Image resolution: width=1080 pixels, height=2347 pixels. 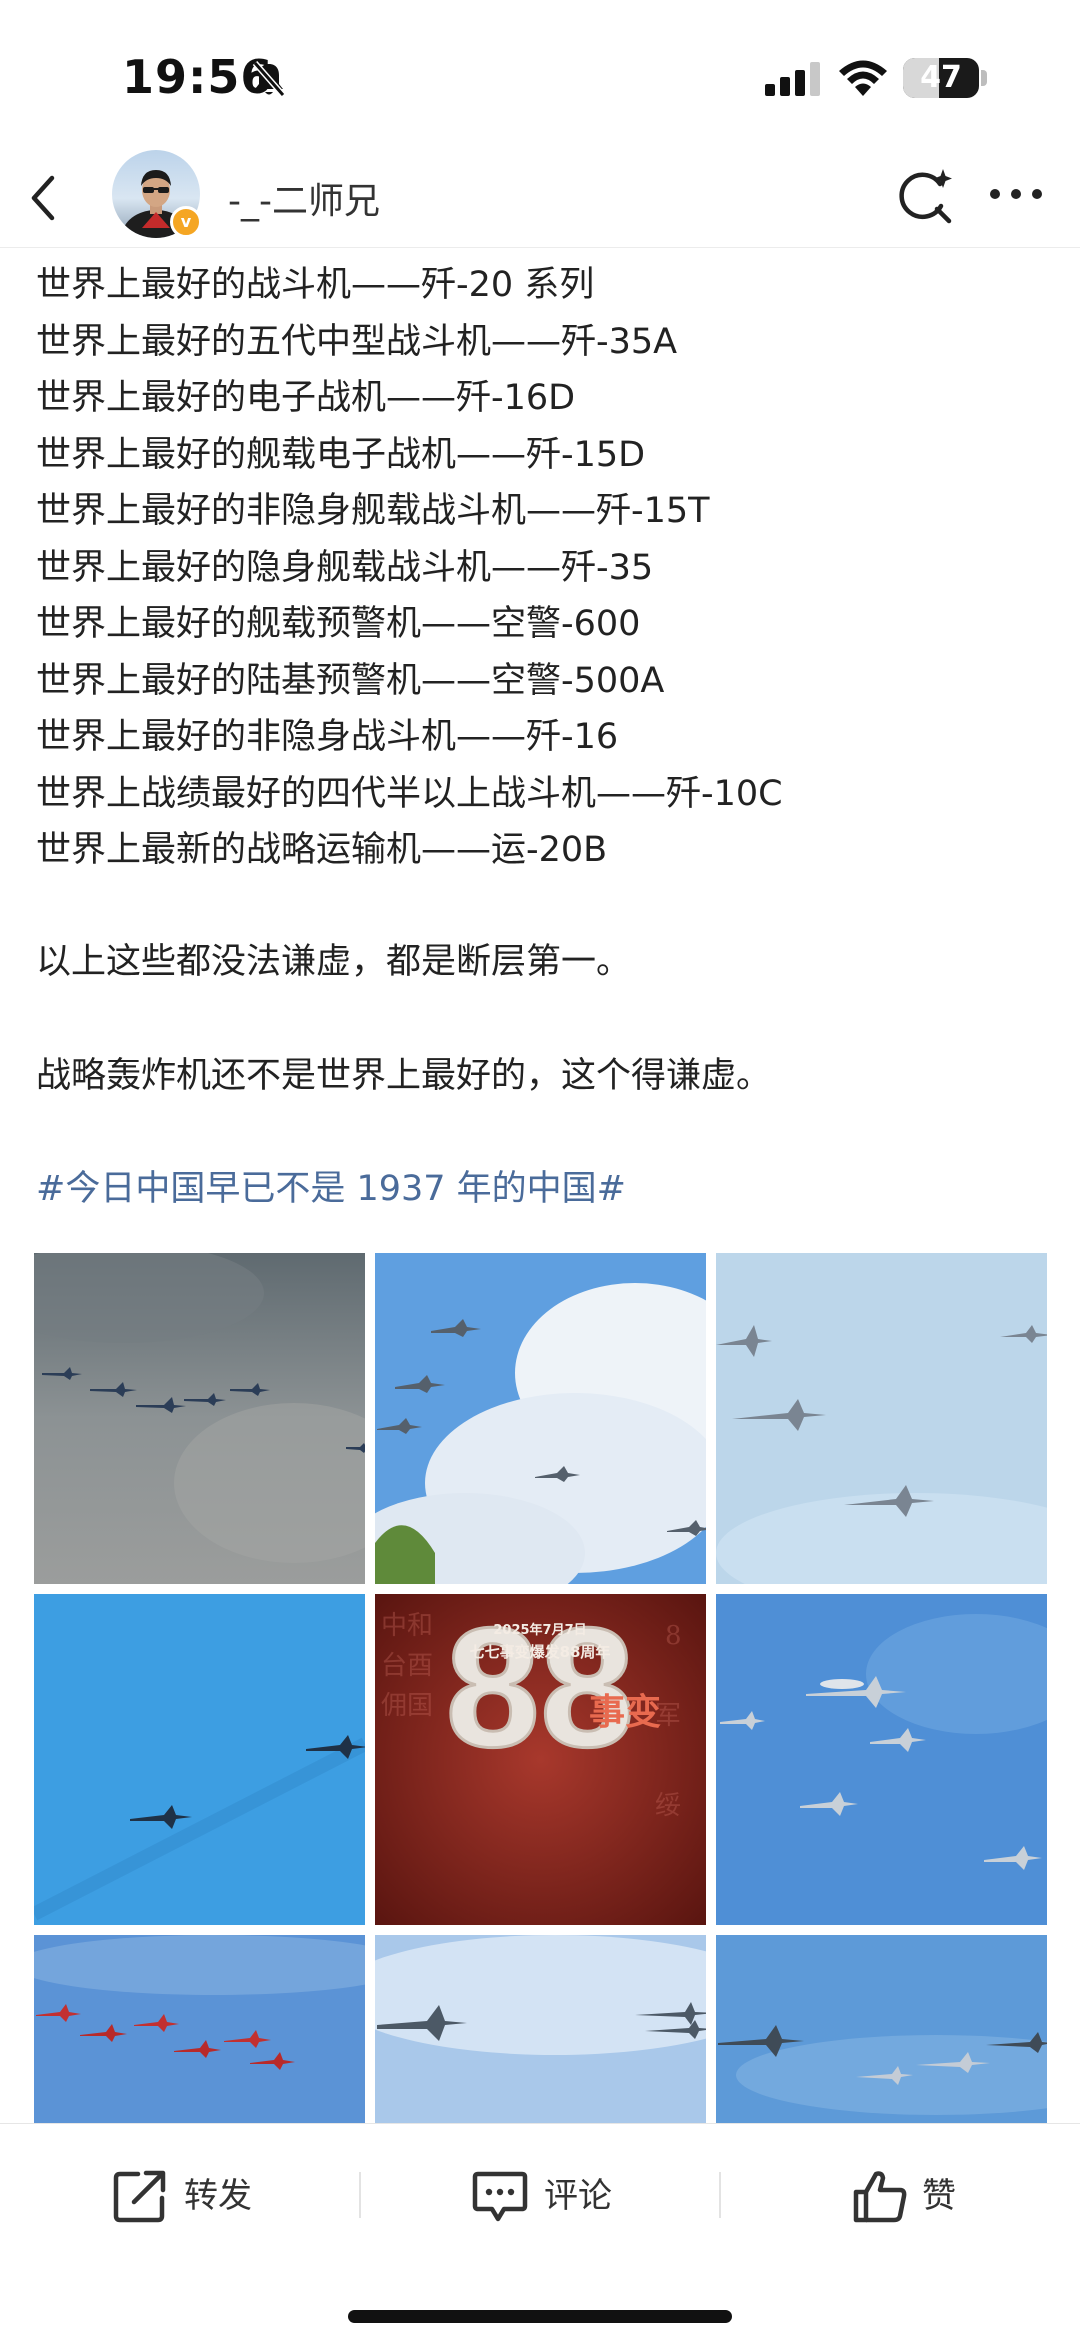 I want to click on nav-header: v -_-二师兄, so click(x=540, y=199).